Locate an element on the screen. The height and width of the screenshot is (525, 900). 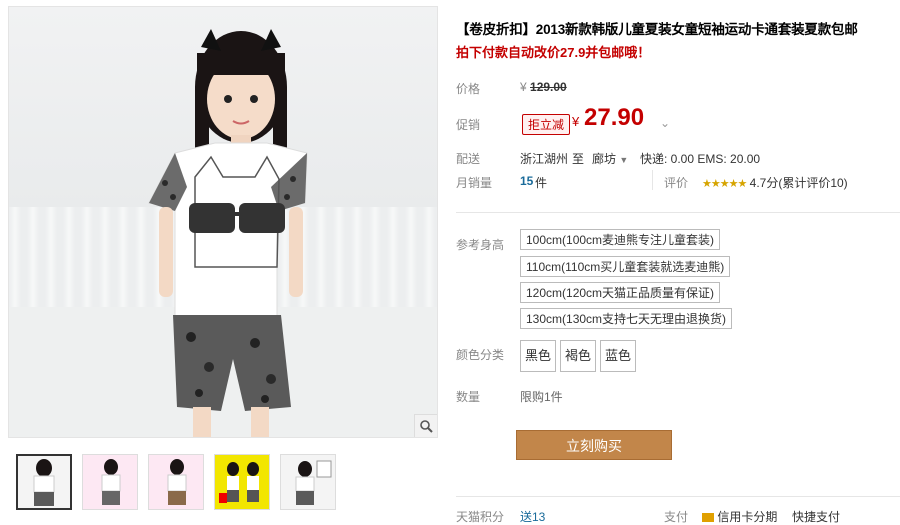
shipping-destination: 廊坊 ▼ is located at coordinates (610, 158).